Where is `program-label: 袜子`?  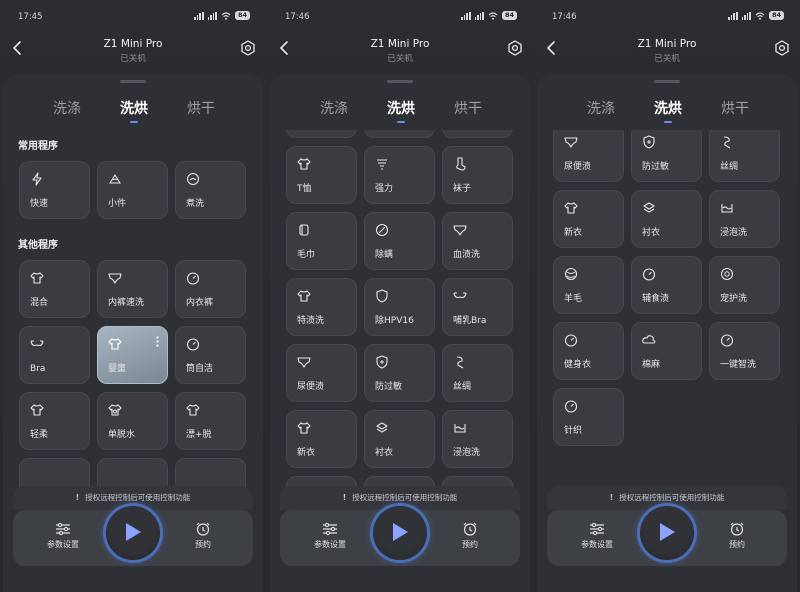 program-label: 袜子 is located at coordinates (462, 189).